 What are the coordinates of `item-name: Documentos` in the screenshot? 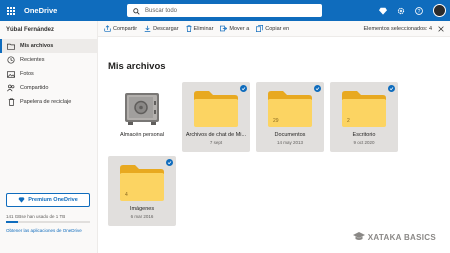 It's located at (290, 135).